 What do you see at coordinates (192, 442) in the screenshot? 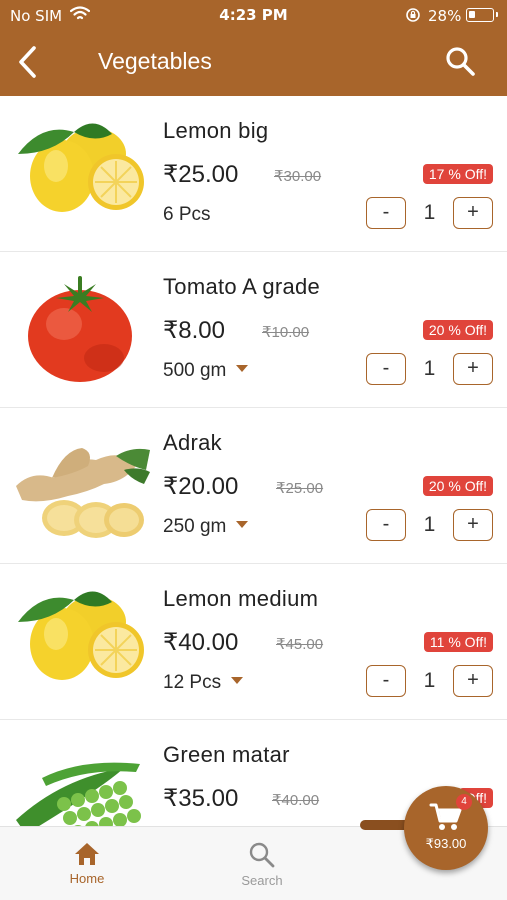
I see `product-name: Adrak` at bounding box center [192, 442].